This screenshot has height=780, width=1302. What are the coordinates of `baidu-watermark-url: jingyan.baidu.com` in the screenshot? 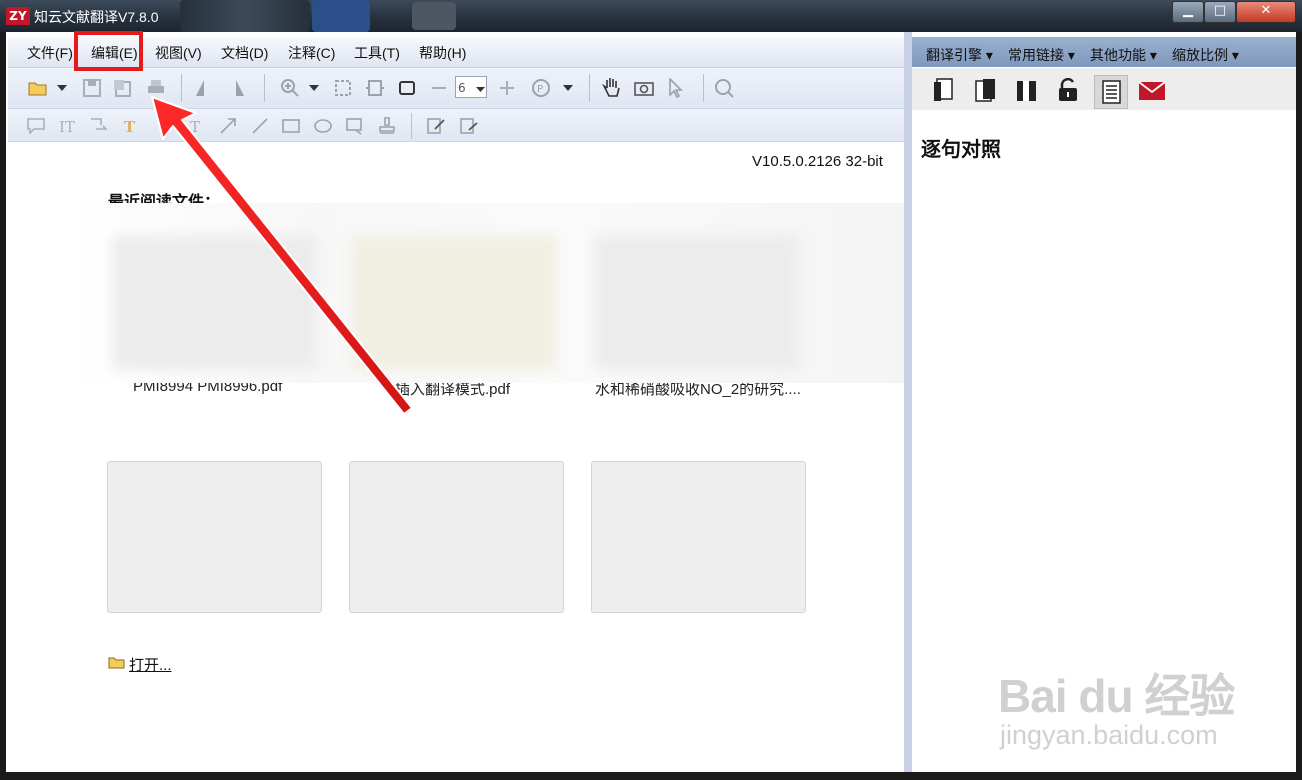 It's located at (1109, 735).